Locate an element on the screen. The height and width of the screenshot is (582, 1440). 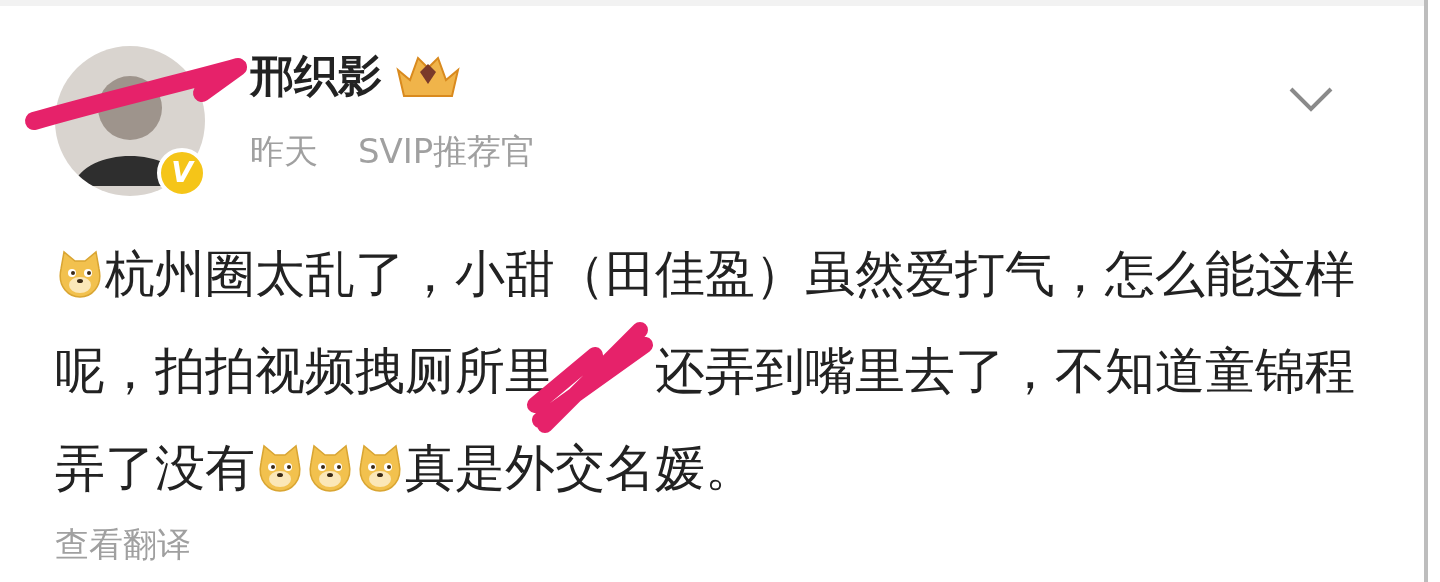
chevron-down-icon is located at coordinates (1311, 100).